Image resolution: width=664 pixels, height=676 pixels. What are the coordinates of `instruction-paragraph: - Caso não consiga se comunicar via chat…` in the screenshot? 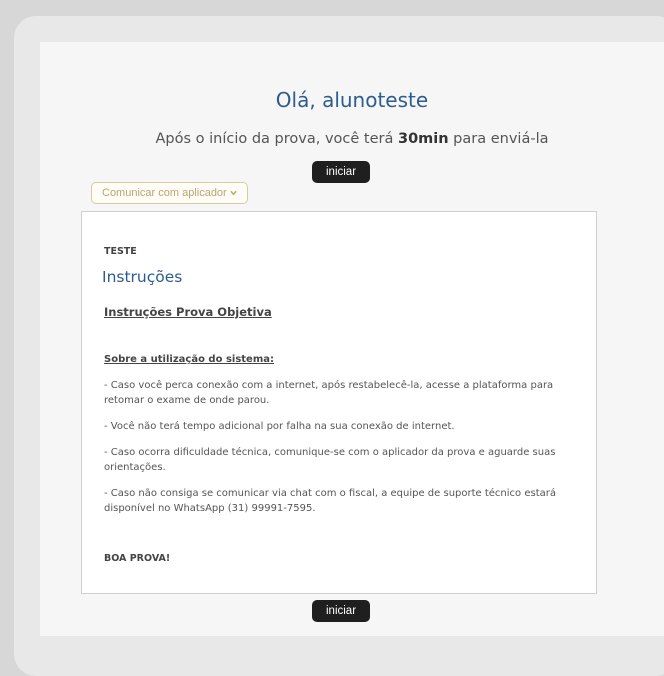 It's located at (330, 501).